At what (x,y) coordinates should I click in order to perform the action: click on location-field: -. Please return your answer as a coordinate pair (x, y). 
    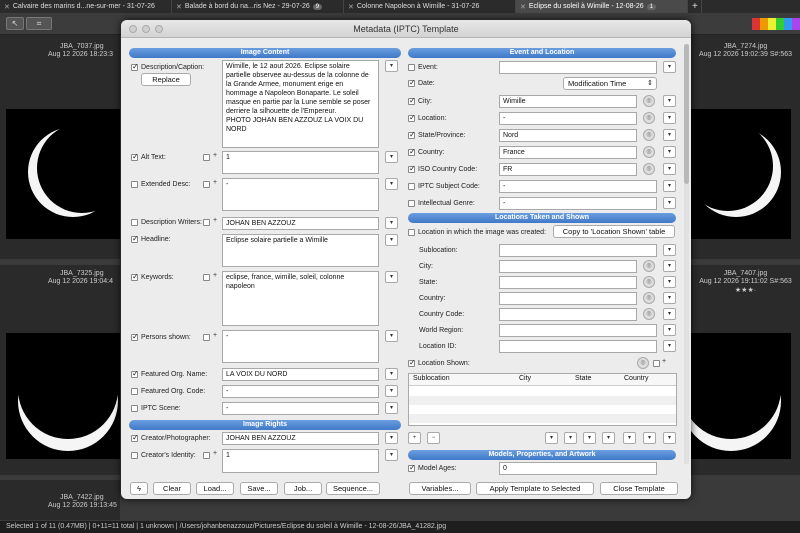
    Looking at the image, I should click on (568, 118).